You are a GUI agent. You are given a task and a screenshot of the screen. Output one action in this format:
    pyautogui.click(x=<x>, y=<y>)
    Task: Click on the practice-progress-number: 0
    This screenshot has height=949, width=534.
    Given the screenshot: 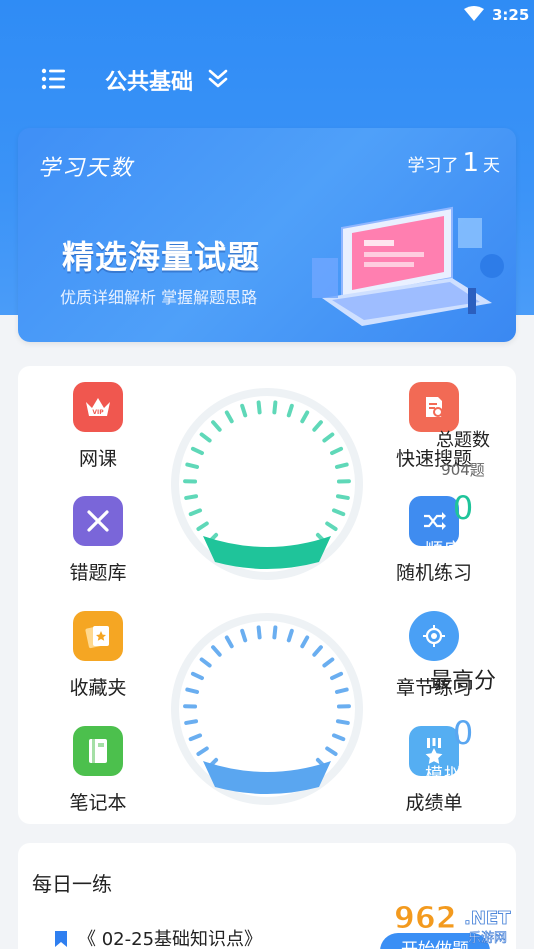 What is the action you would take?
    pyautogui.click(x=463, y=508)
    